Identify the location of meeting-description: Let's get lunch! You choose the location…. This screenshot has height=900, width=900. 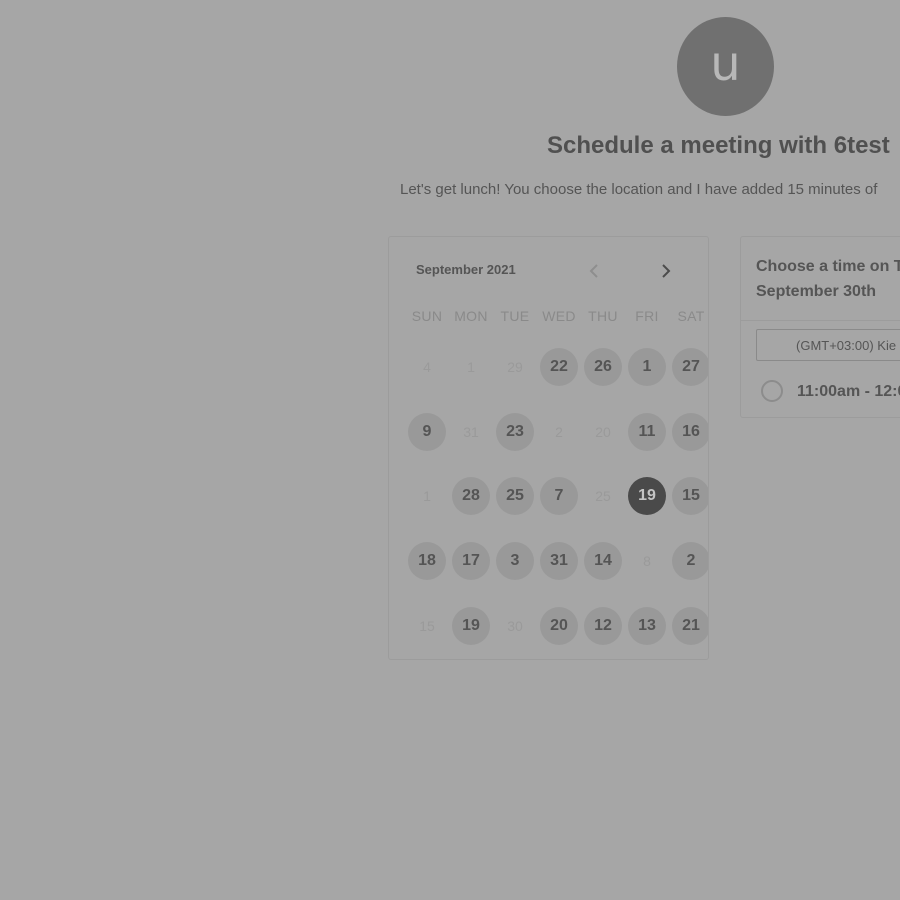
(639, 189).